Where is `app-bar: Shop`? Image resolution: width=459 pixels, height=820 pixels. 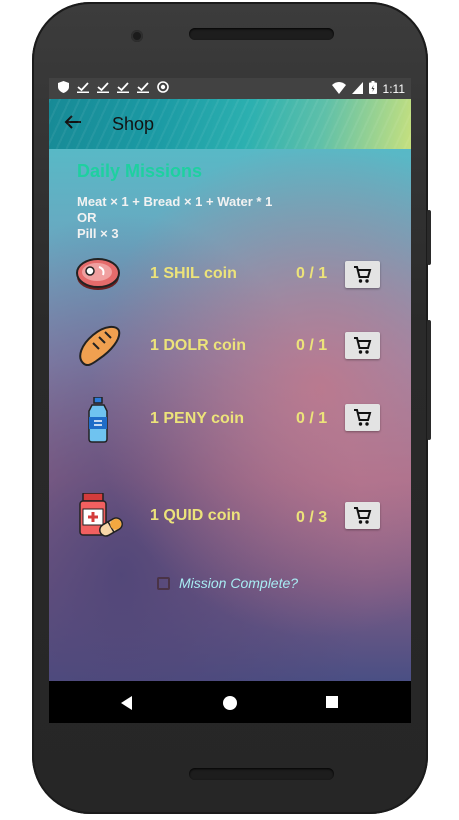
app-bar: Shop is located at coordinates (230, 124).